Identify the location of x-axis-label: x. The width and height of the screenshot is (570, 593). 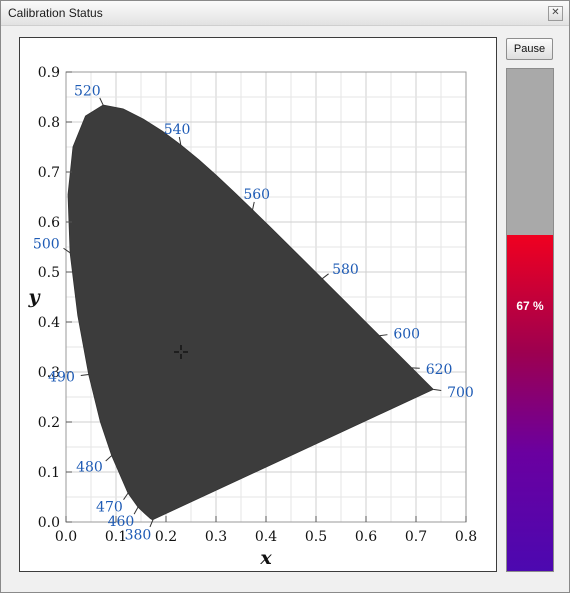
(265, 558).